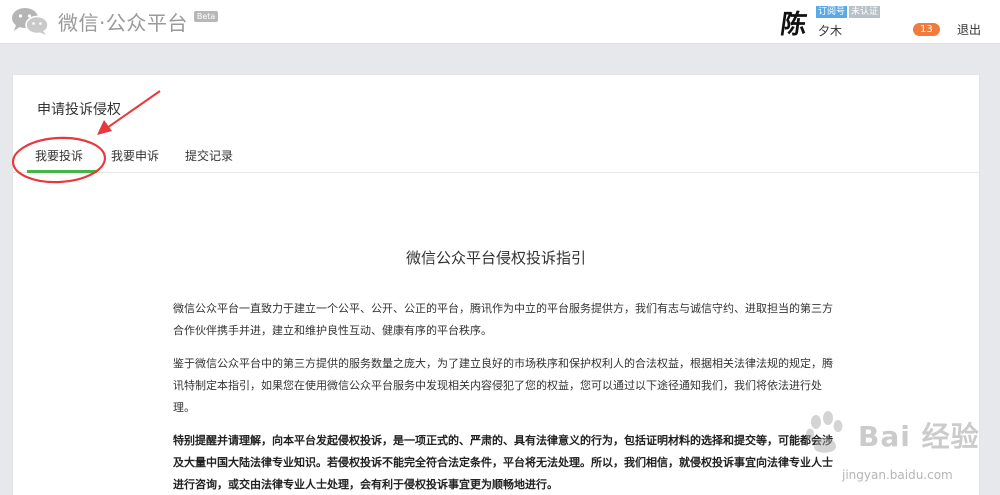  I want to click on beta-badge: Beta, so click(206, 16).